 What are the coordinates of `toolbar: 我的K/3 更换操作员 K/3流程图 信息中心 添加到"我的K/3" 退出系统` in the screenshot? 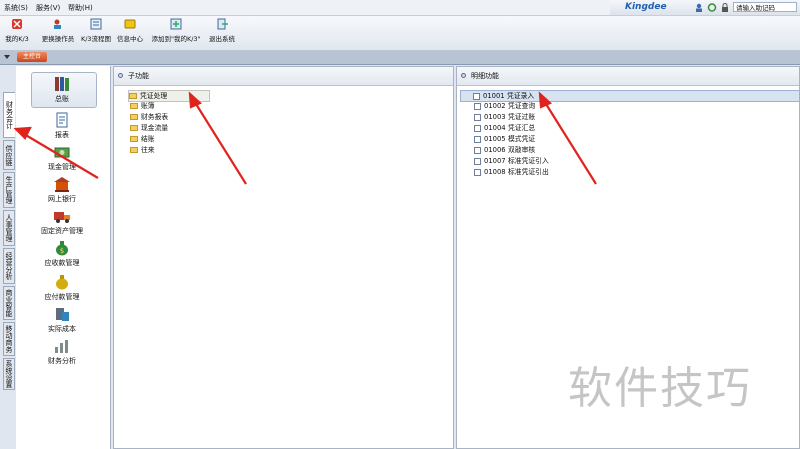 It's located at (400, 33).